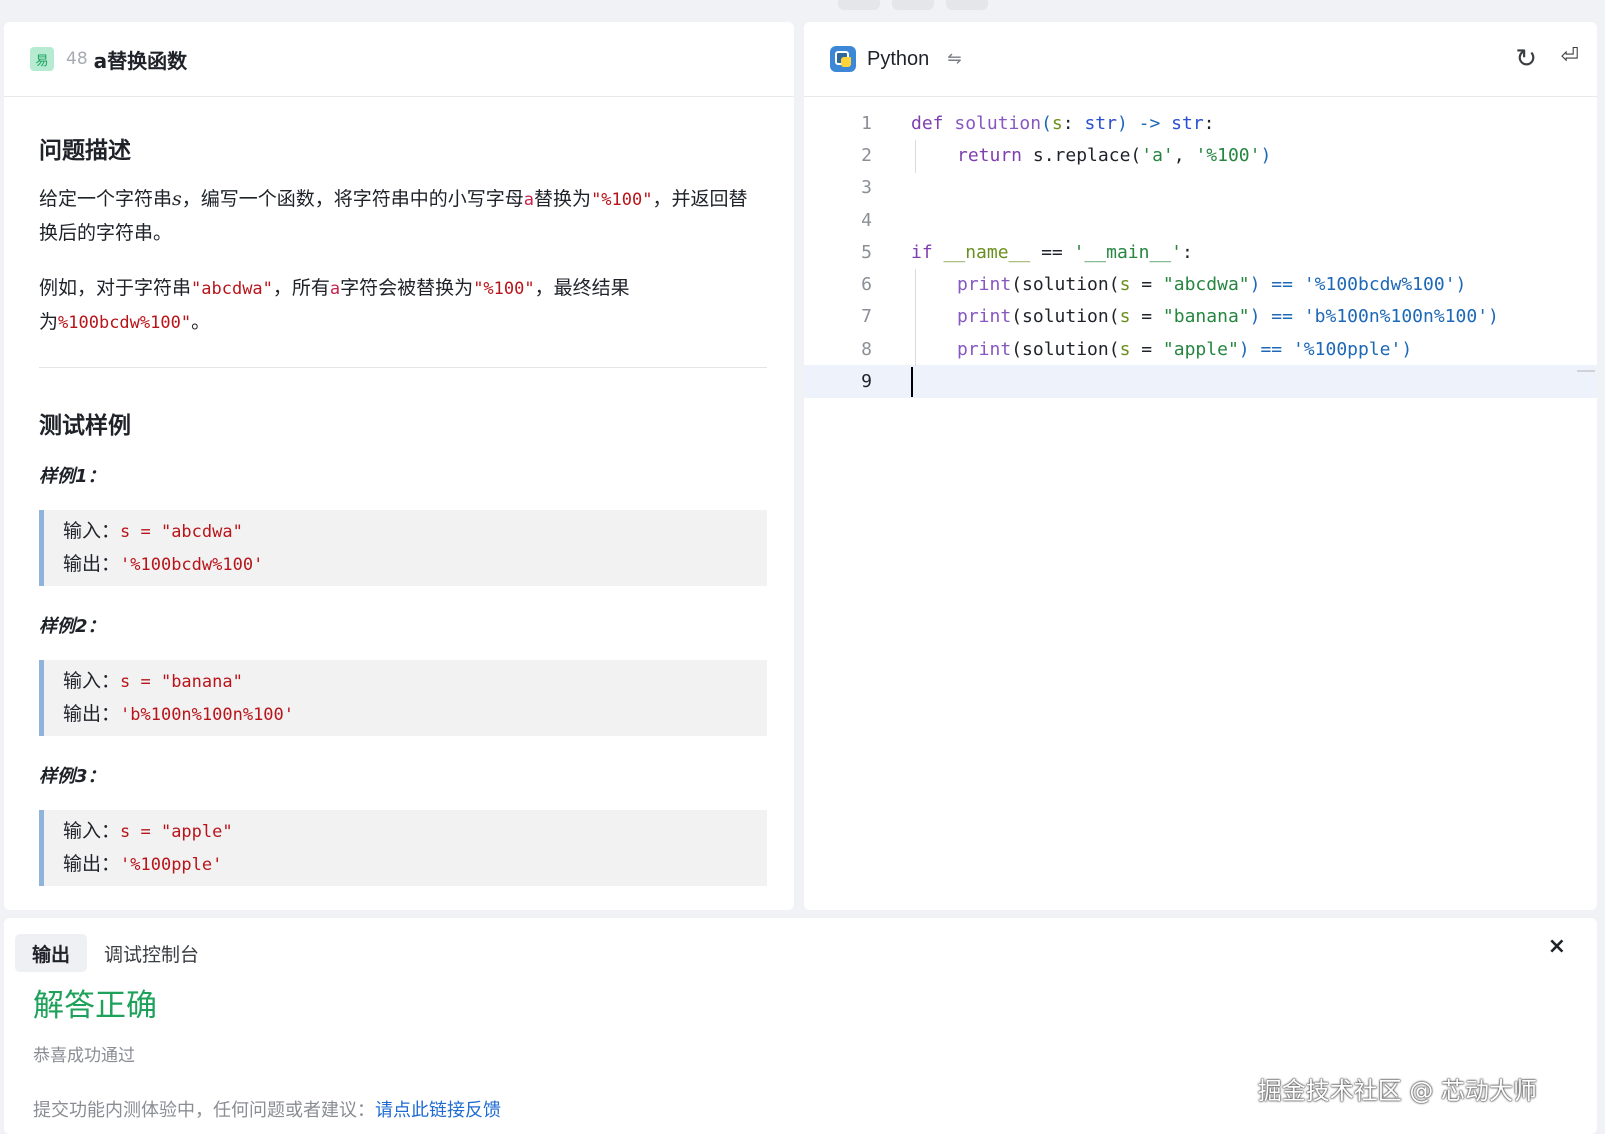  Describe the element at coordinates (403, 367) in the screenshot. I see `divider` at that location.